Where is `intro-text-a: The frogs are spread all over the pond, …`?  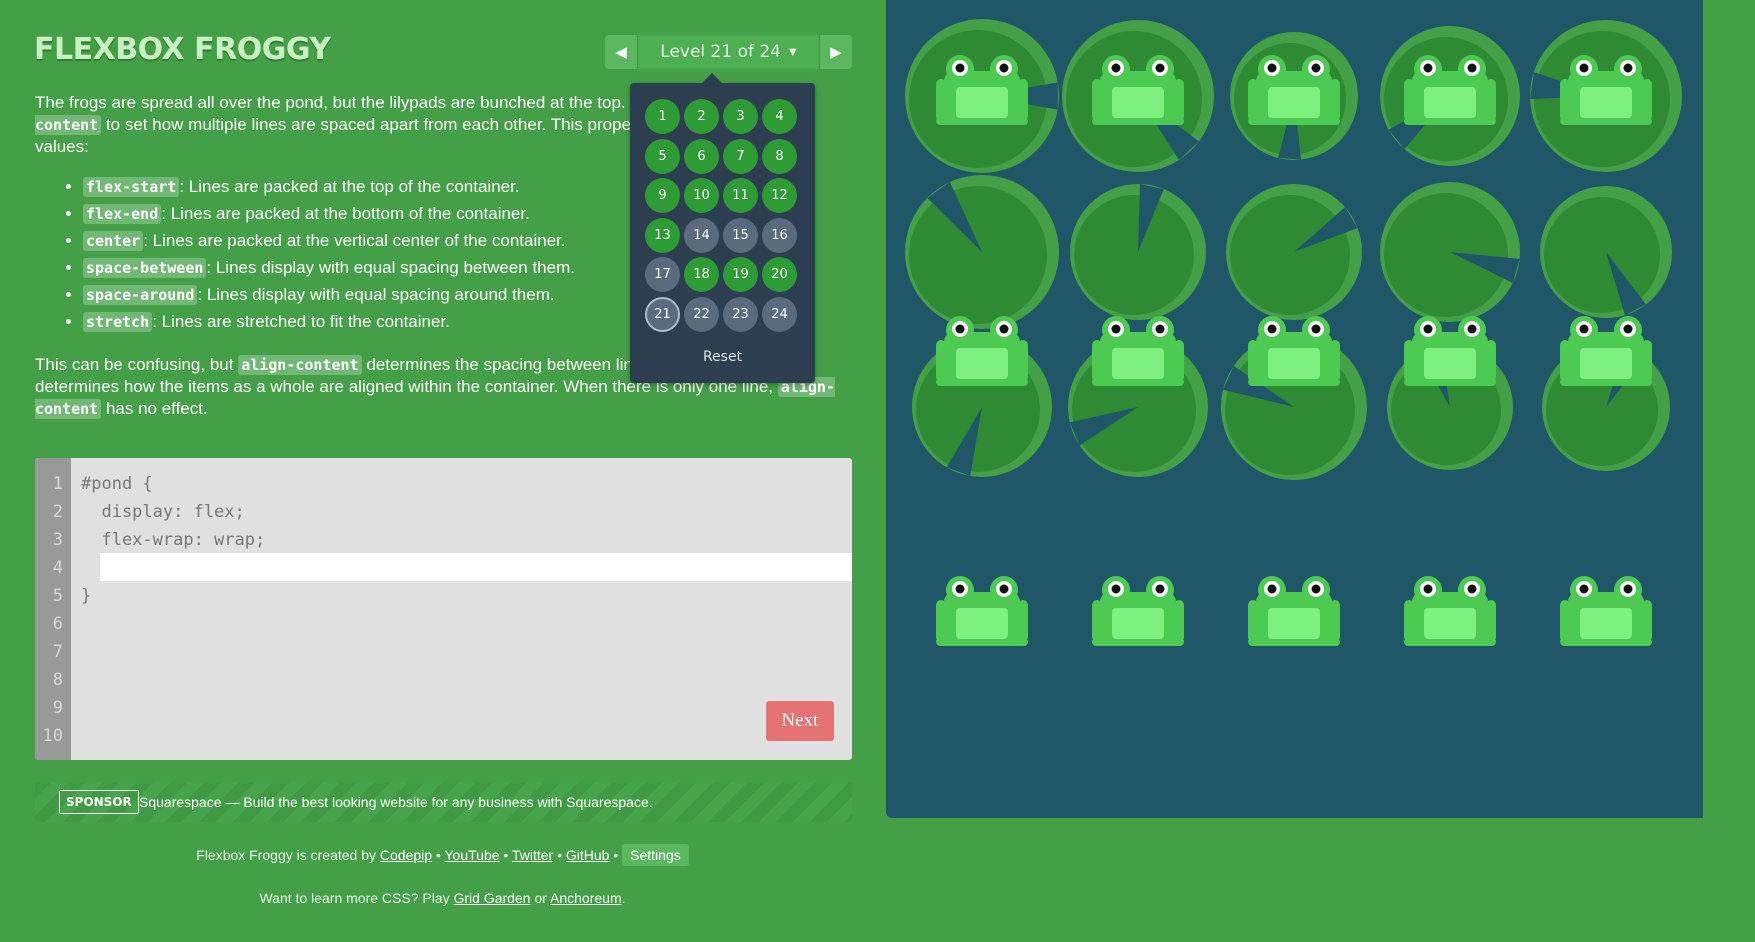 intro-text-a: The frogs are spread all over the pond, … is located at coordinates (381, 102).